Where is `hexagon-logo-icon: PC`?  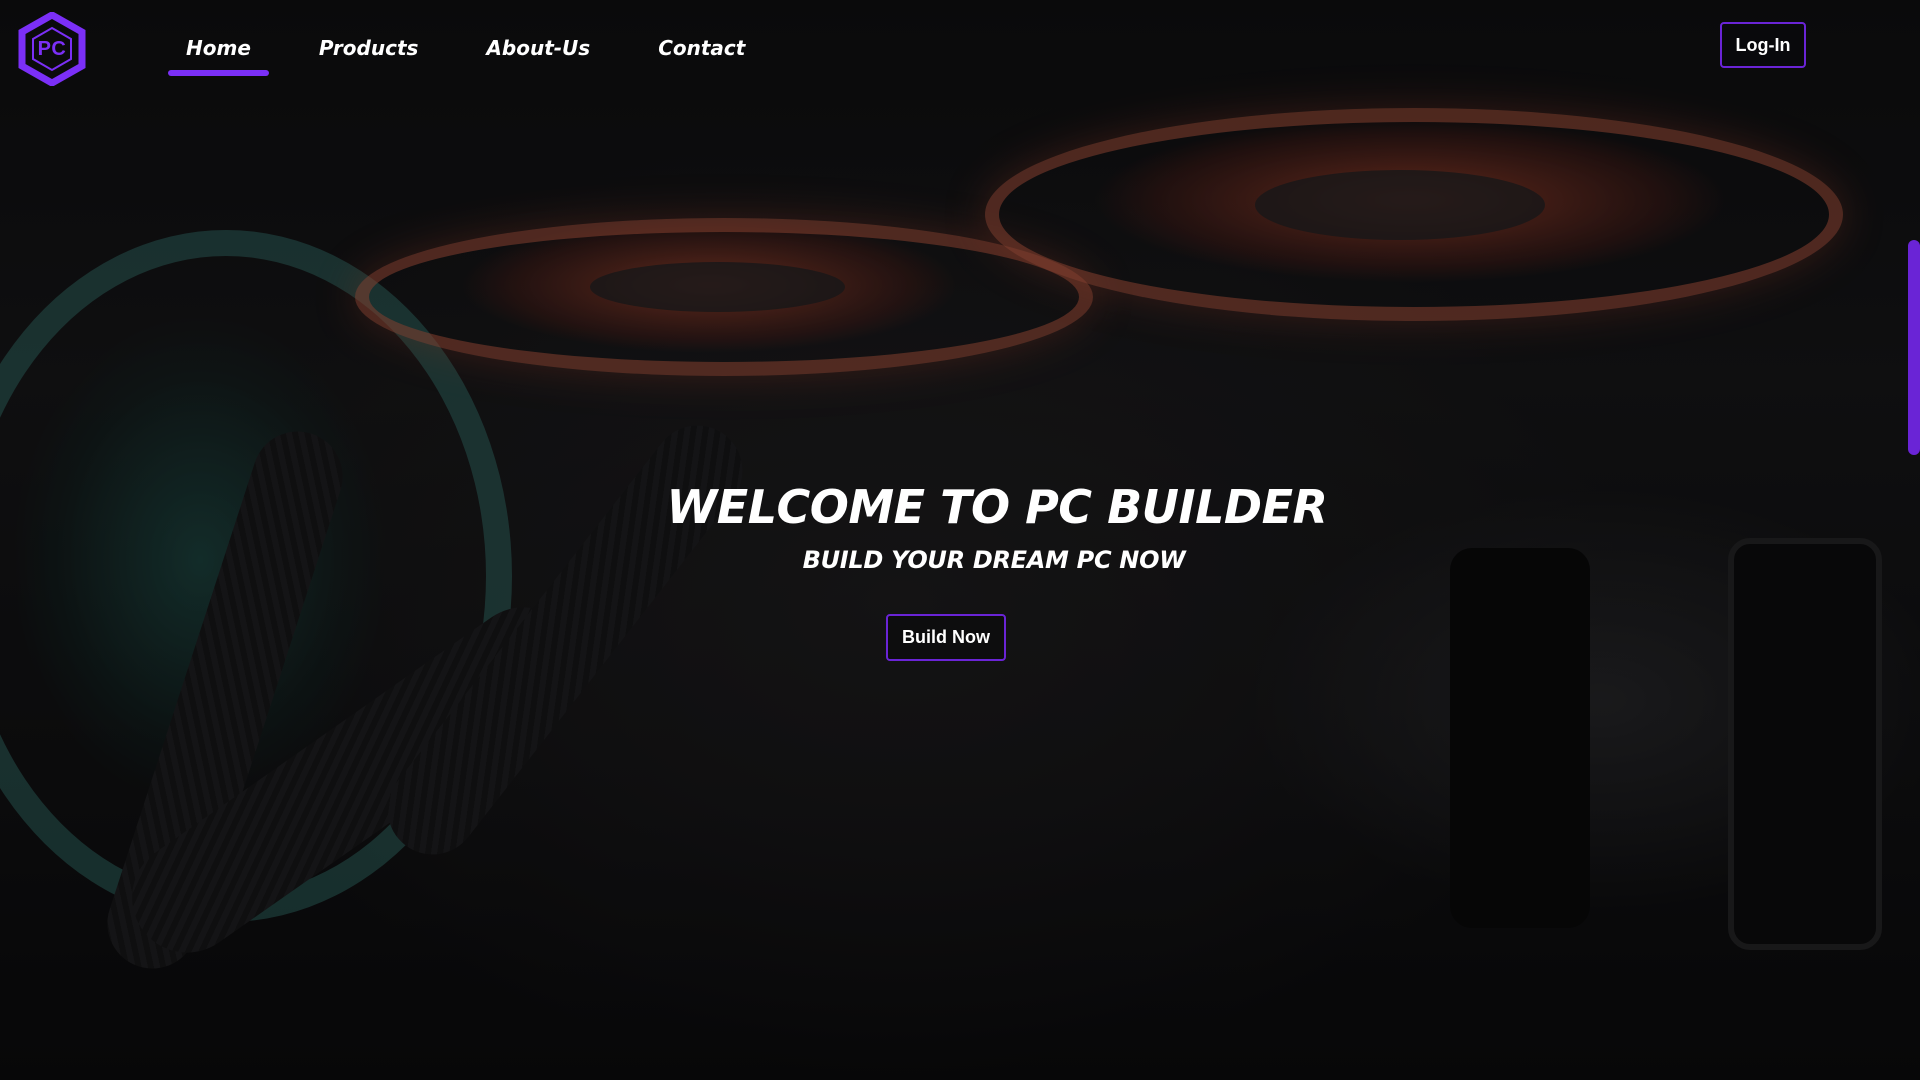 hexagon-logo-icon: PC is located at coordinates (52, 49).